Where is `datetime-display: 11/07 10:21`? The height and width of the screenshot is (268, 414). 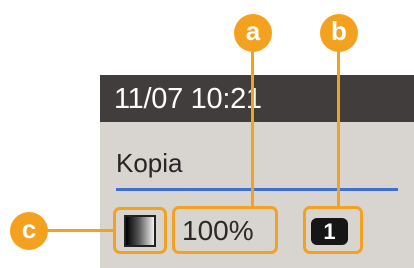 datetime-display: 11/07 10:21 is located at coordinates (188, 99).